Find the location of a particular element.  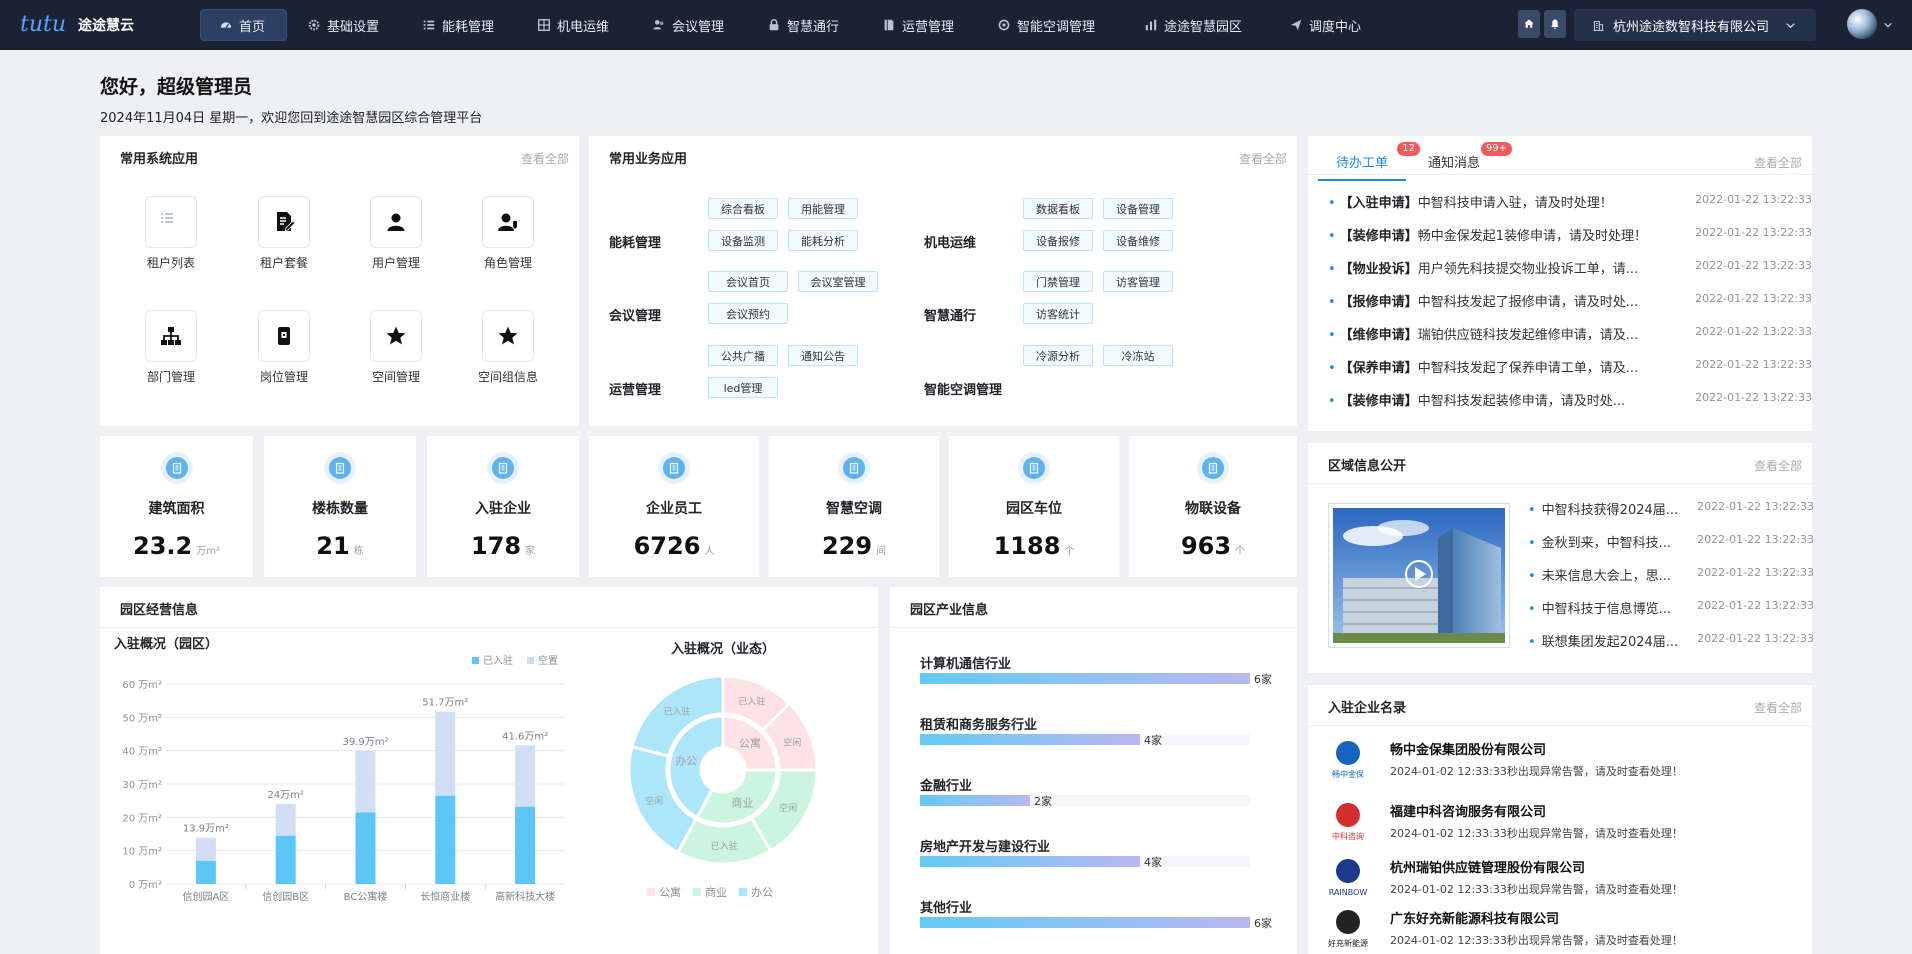

nav-item-0: 首页 is located at coordinates (243, 25).